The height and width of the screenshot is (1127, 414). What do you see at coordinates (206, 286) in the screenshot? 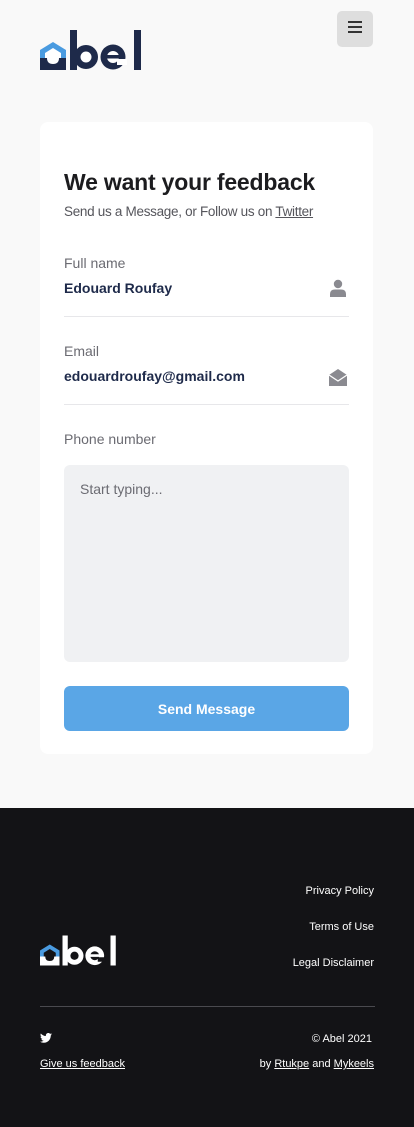
I see `full-name-field: Full name Edouard Roufay` at bounding box center [206, 286].